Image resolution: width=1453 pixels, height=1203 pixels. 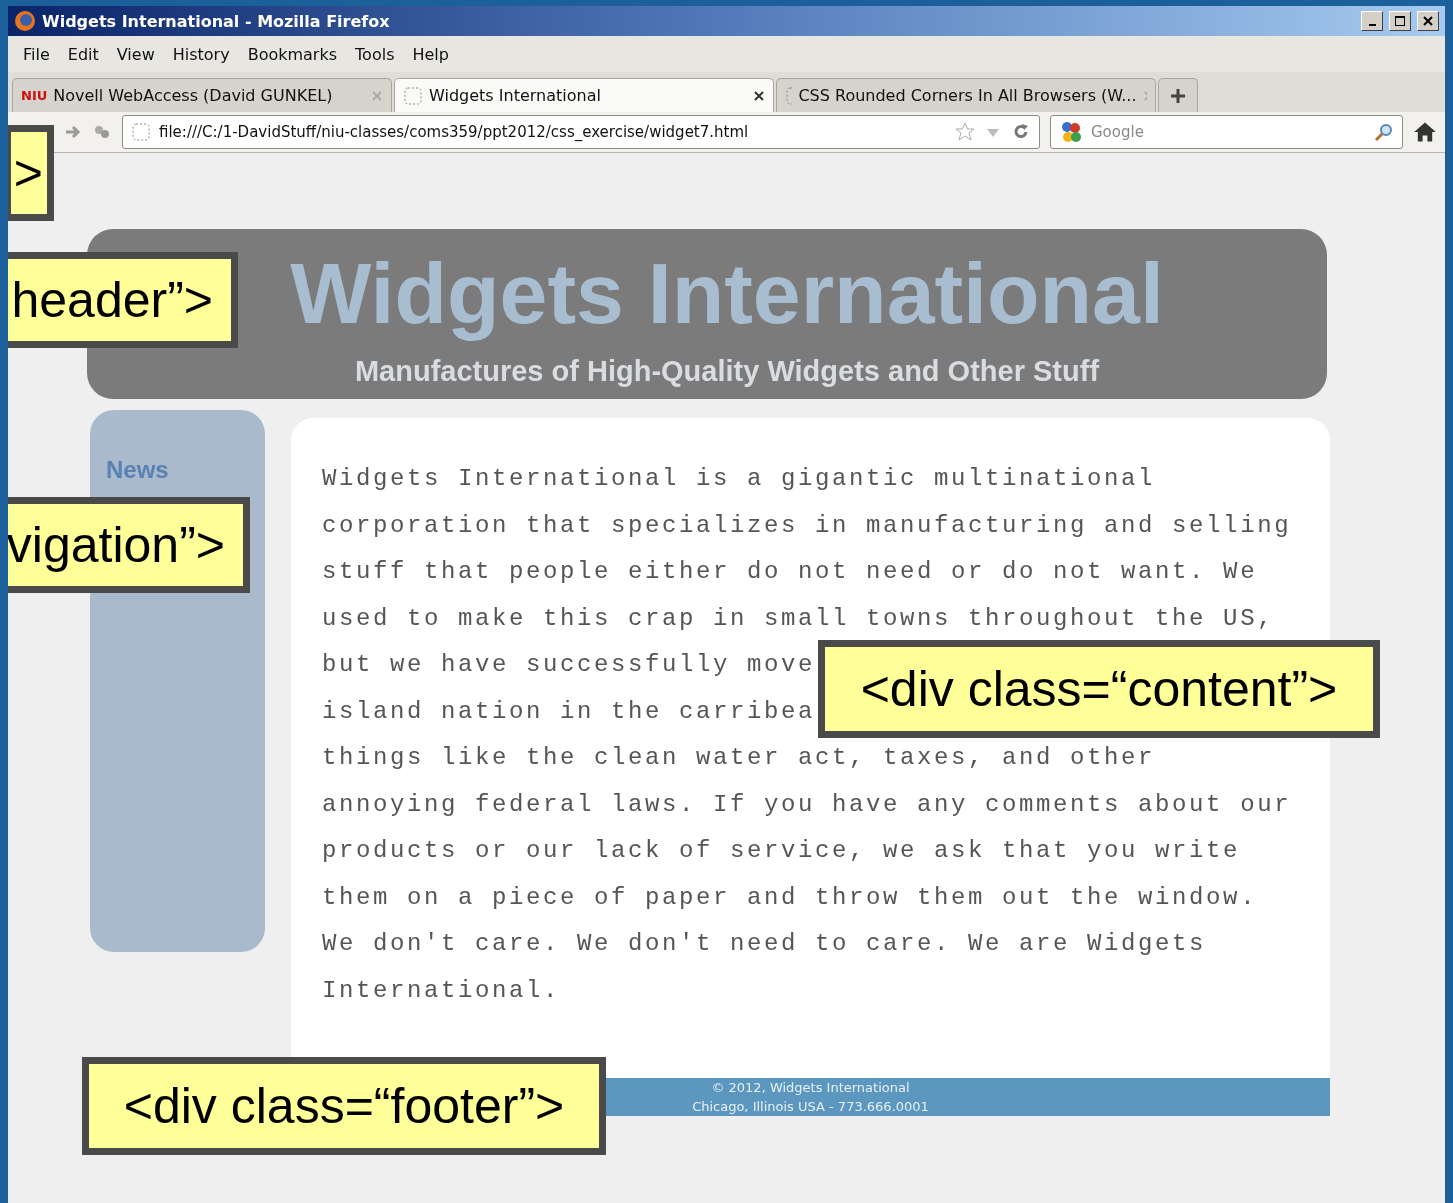 What do you see at coordinates (1372, 21) in the screenshot?
I see `minimize-button` at bounding box center [1372, 21].